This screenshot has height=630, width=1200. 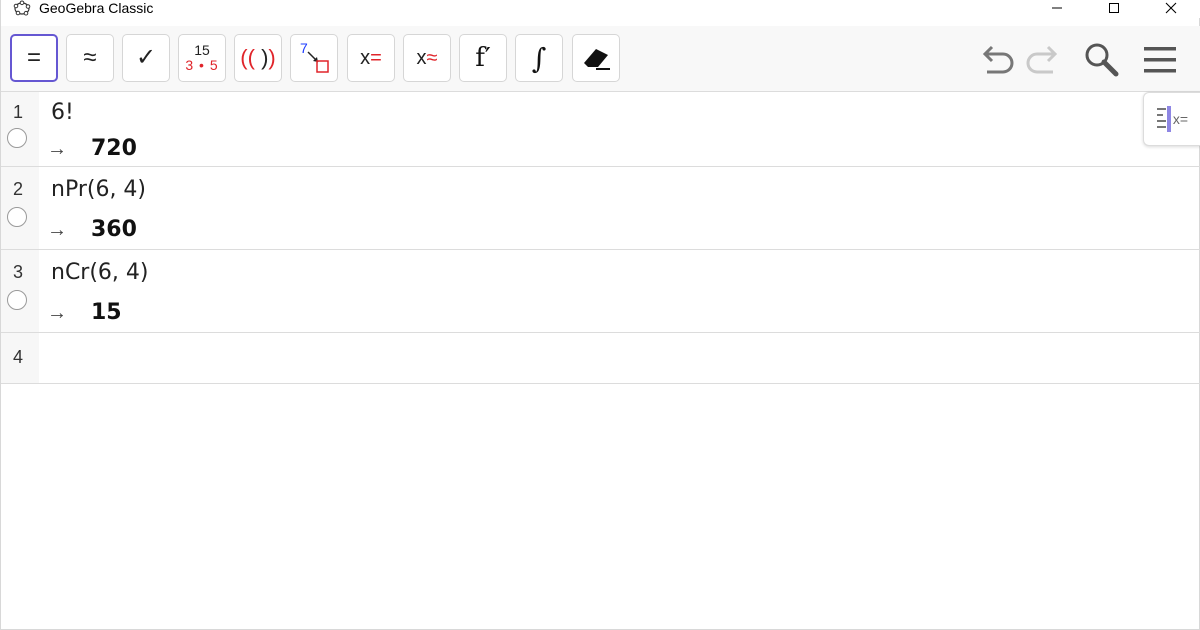 I want to click on row-output: 360, so click(x=114, y=229).